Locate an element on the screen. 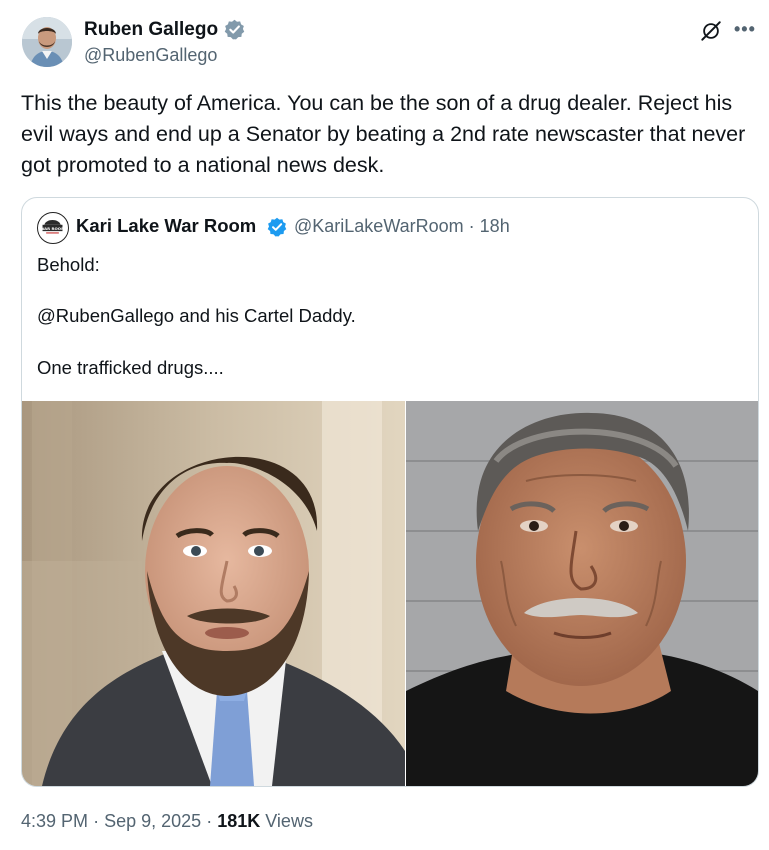 This screenshot has height=850, width=769. quoted-text-line: Behold: is located at coordinates (68, 264).